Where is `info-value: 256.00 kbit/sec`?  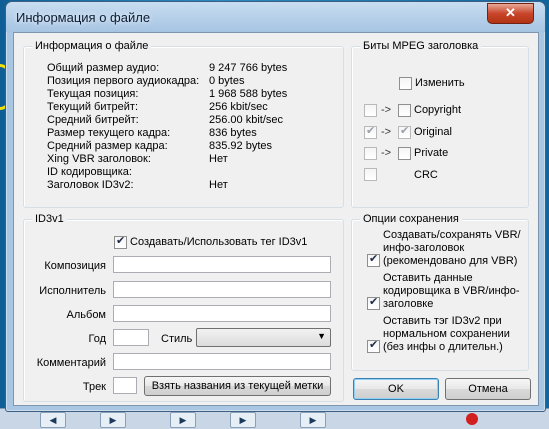 info-value: 256.00 kbit/sec is located at coordinates (246, 120).